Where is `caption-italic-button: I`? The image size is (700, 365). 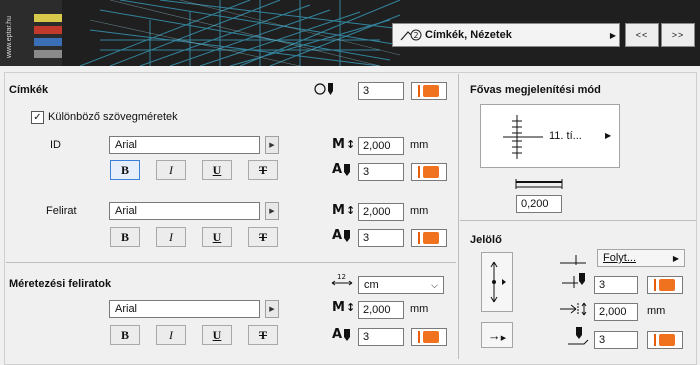
caption-italic-button: I is located at coordinates (171, 237).